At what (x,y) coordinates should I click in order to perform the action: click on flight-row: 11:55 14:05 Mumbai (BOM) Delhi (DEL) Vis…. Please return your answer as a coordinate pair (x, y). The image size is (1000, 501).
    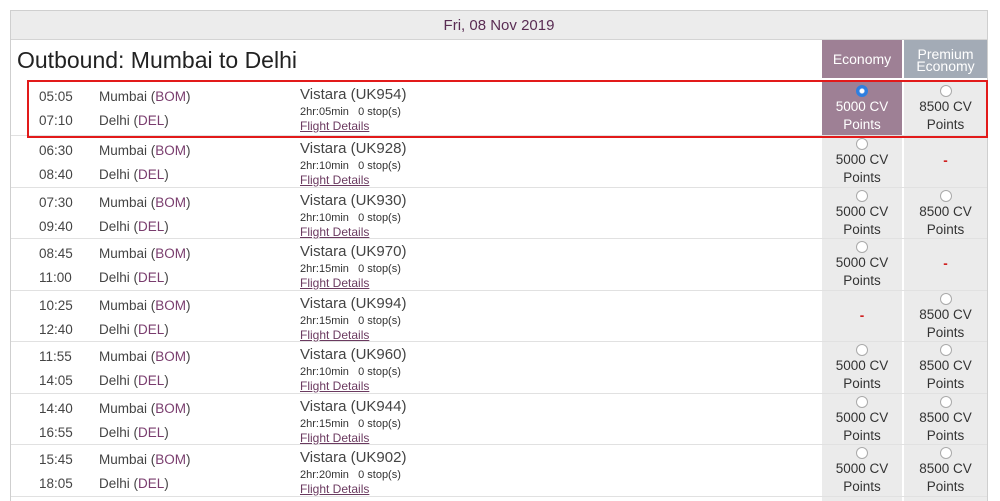
    Looking at the image, I should click on (499, 368).